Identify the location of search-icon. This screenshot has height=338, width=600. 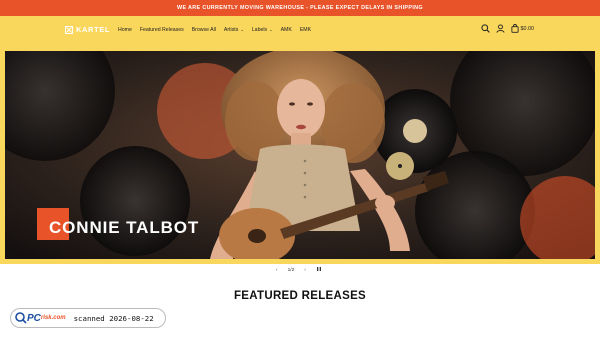
(485, 28).